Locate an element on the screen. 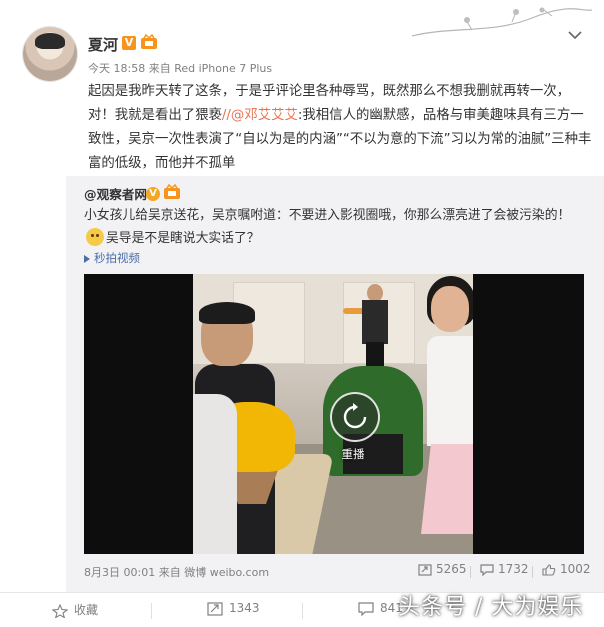 This screenshot has width=604, height=627. repost-meta: 8月3日 00:01 来自 微博 weibo.com is located at coordinates (176, 572).